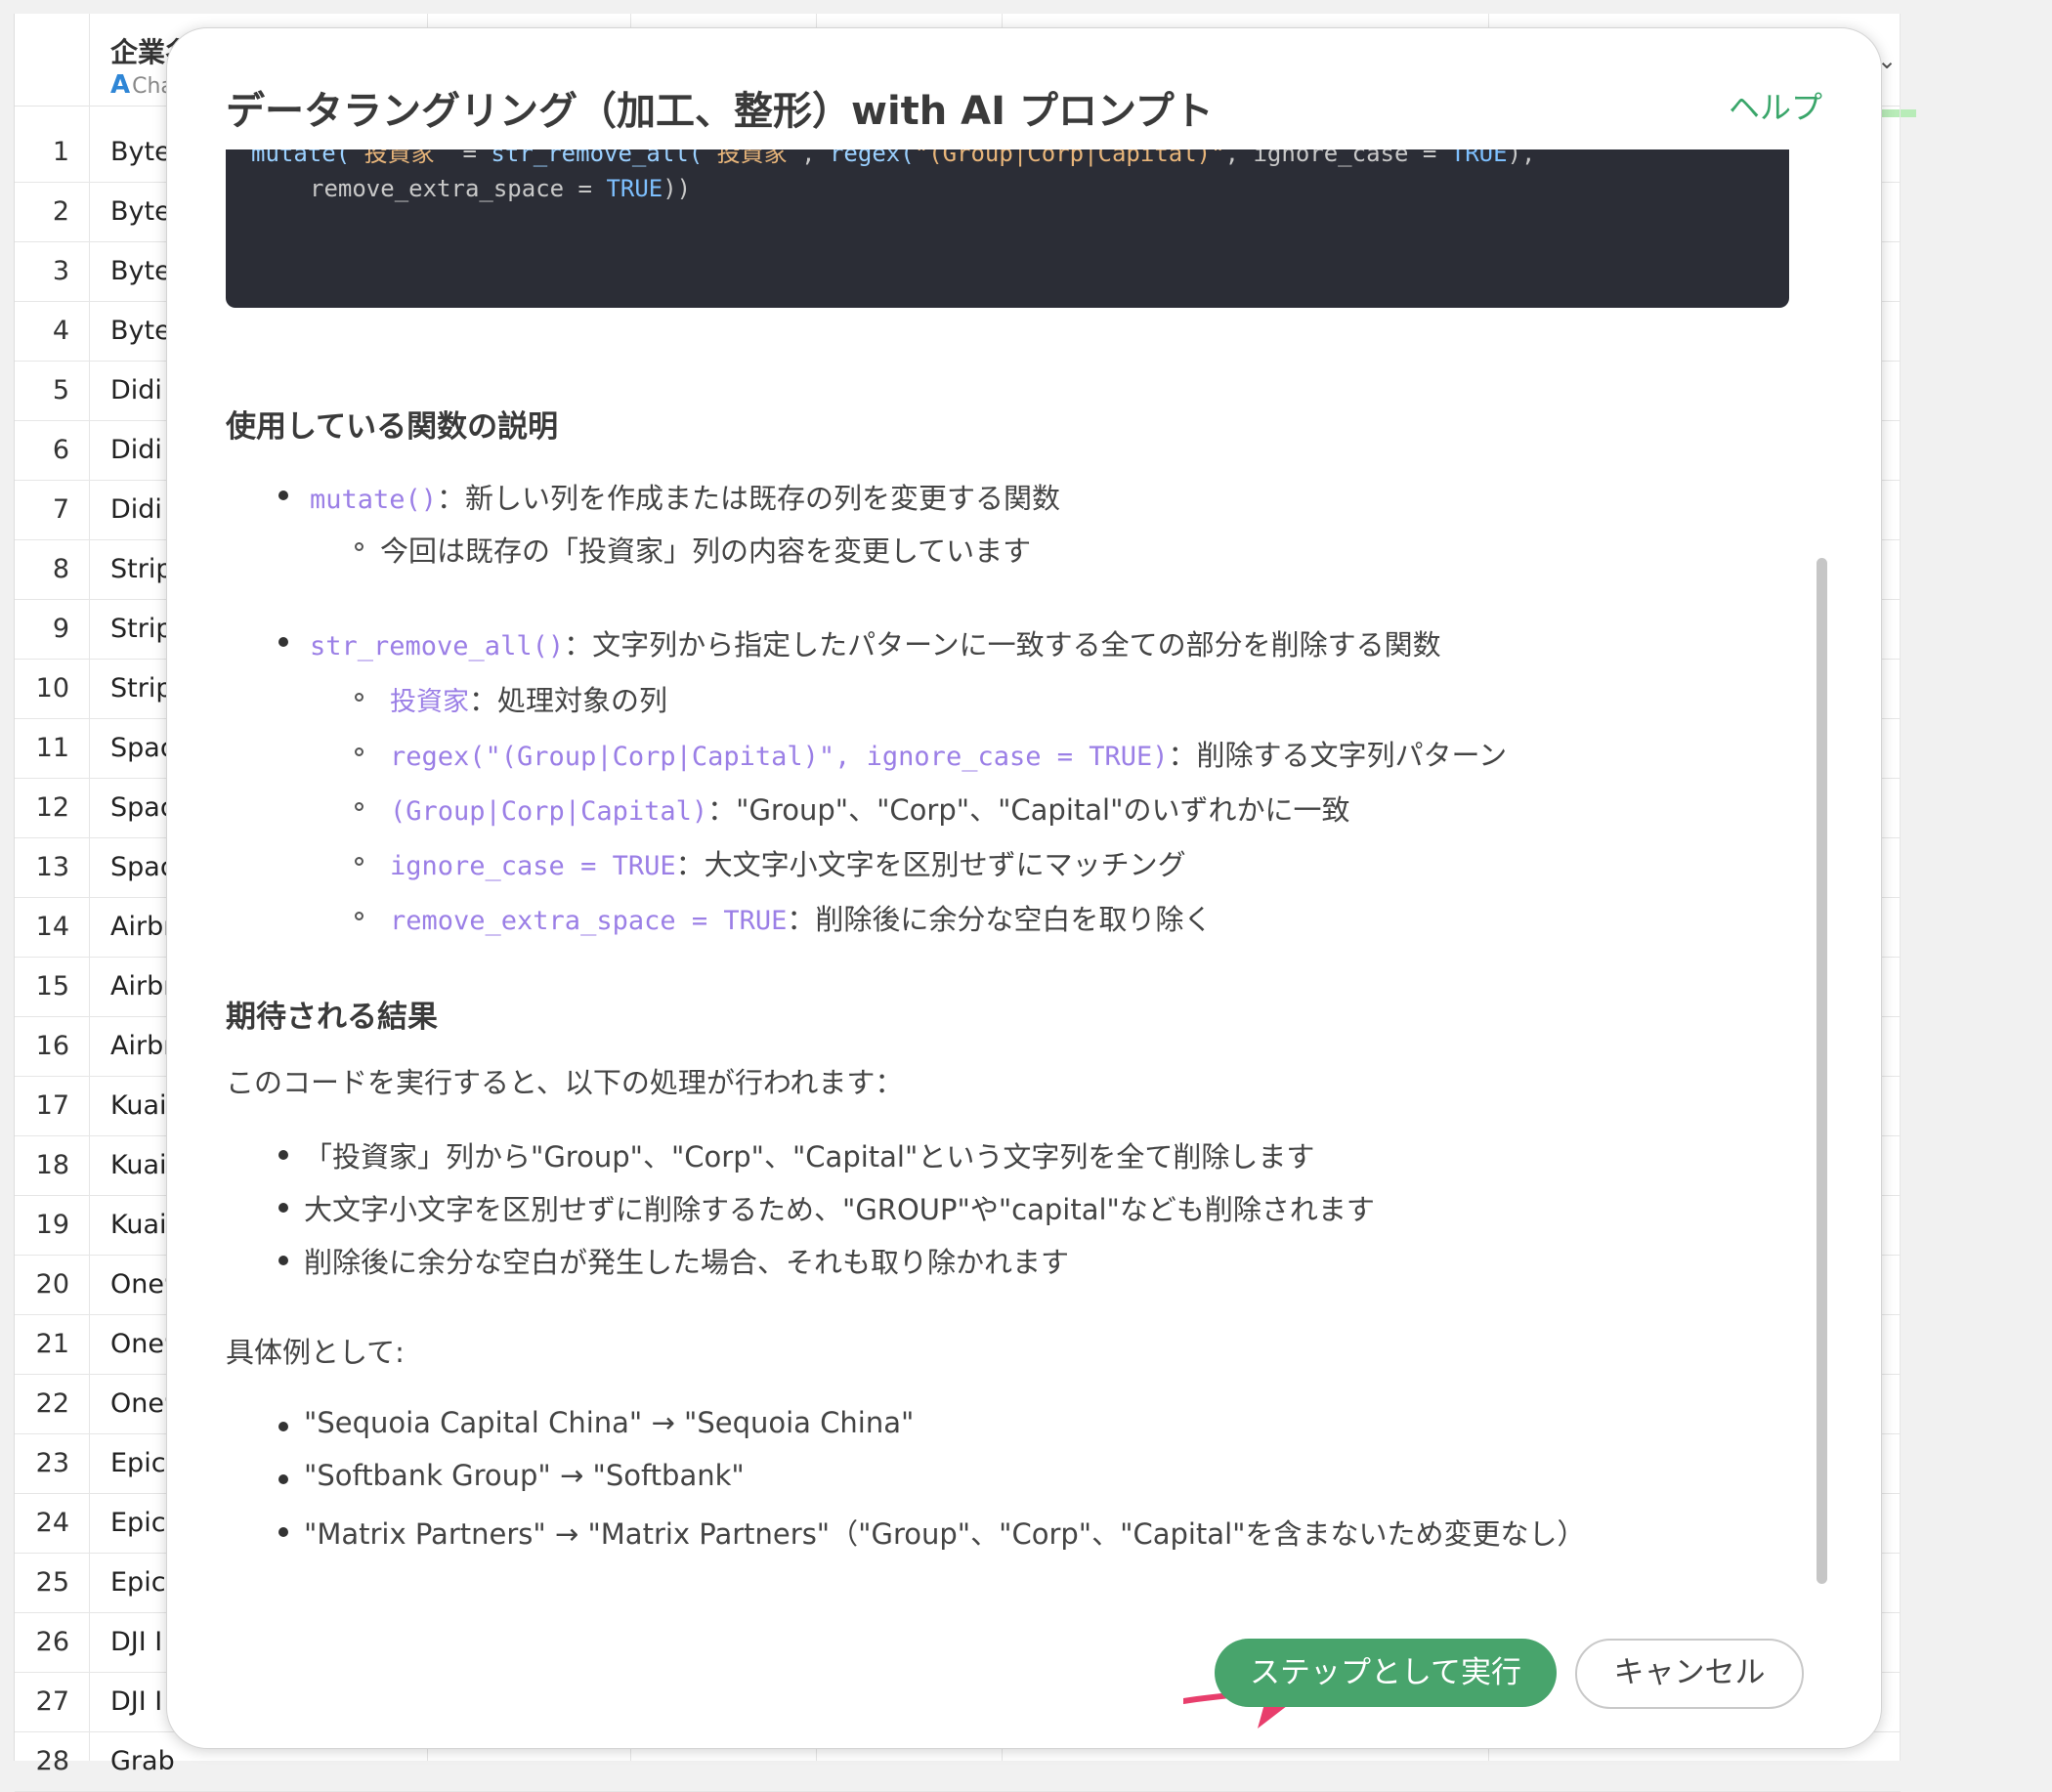  Describe the element at coordinates (1822, 1071) in the screenshot. I see `scrollbar-thumb` at that location.